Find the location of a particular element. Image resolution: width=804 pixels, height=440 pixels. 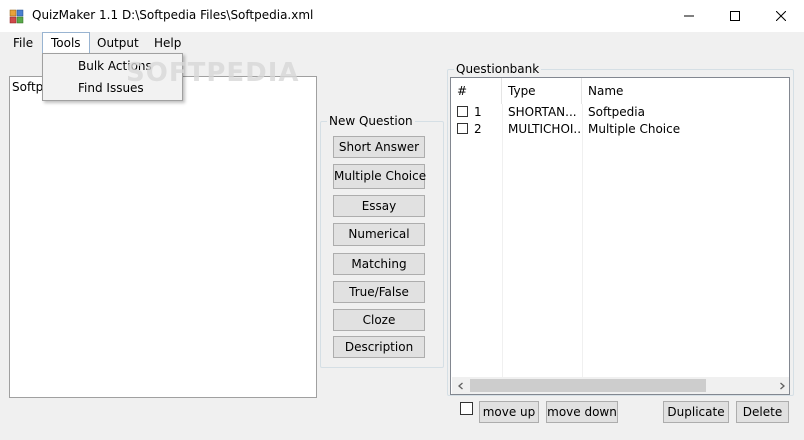

menu-item-find-issues: Find Issues is located at coordinates (112, 88).